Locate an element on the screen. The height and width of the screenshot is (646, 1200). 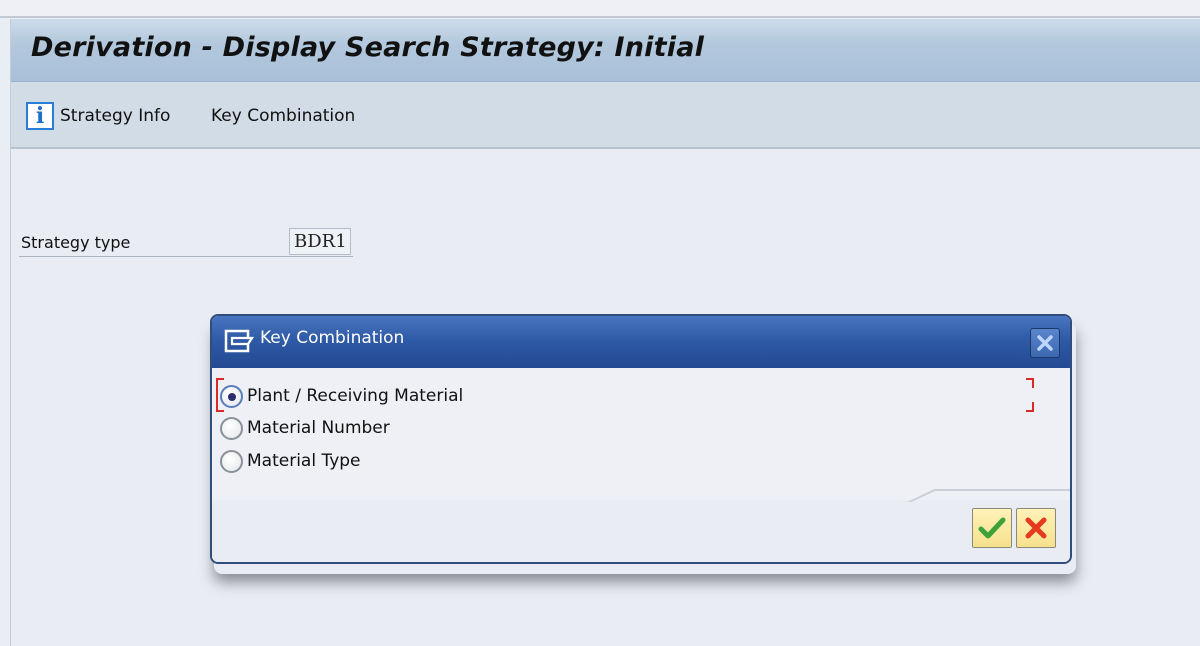
strategy-info-label: Strategy Info is located at coordinates (115, 116).